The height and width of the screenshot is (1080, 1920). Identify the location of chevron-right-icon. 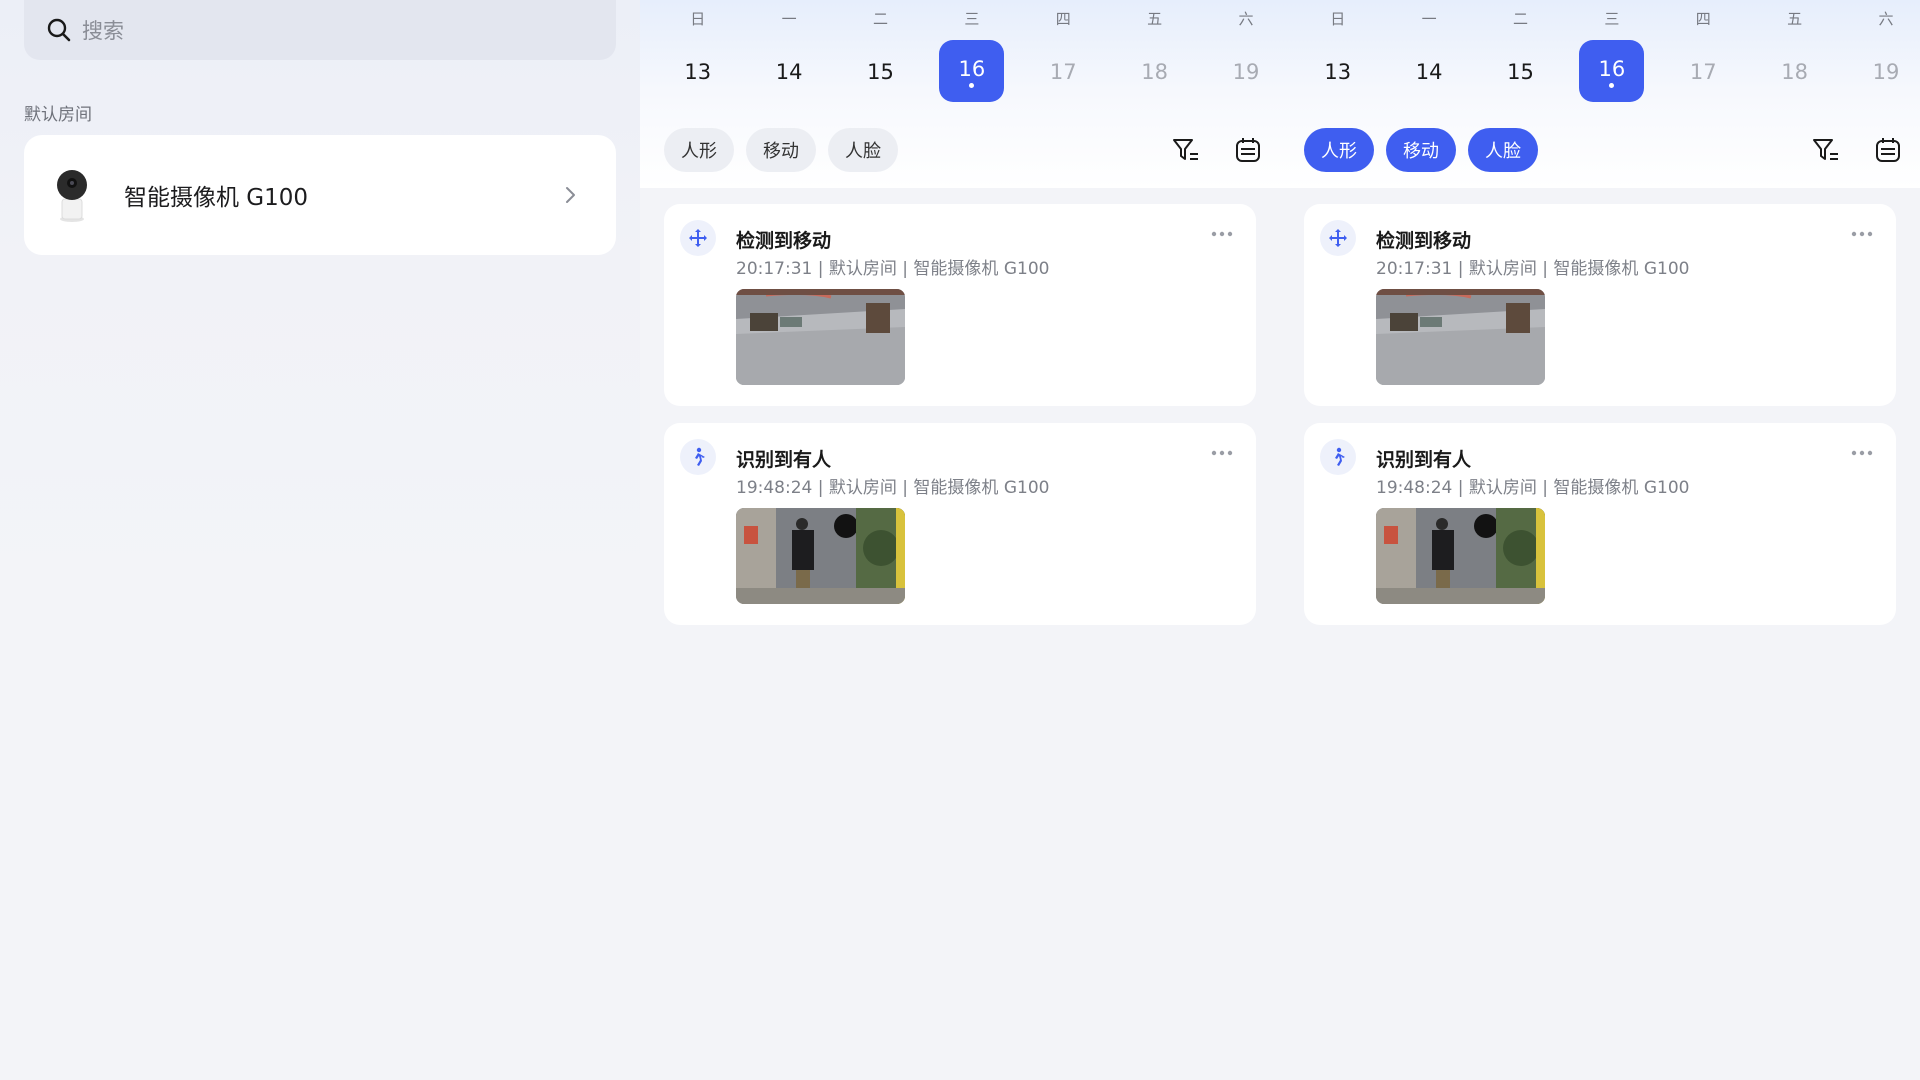
(570, 195).